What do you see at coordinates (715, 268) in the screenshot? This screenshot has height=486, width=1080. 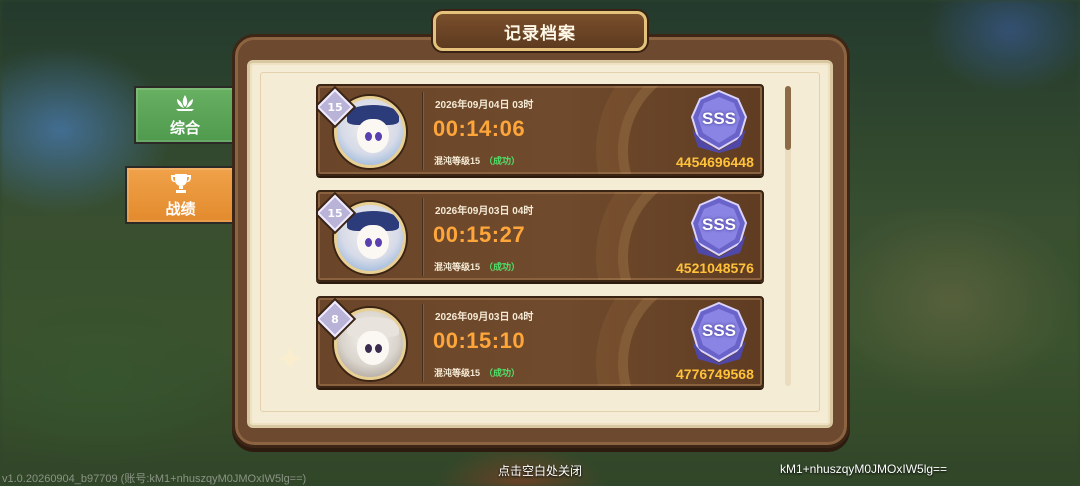 I see `record-score: 4521048576` at bounding box center [715, 268].